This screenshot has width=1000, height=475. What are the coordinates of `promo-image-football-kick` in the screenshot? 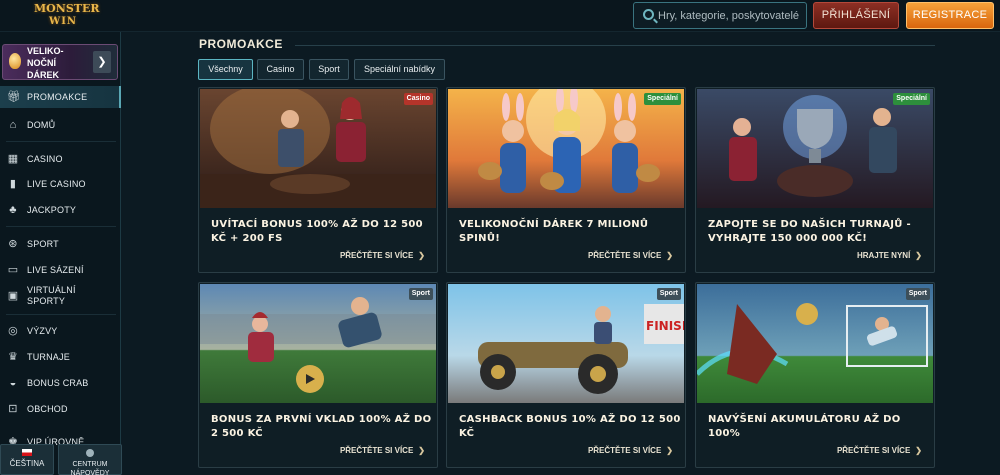 It's located at (815, 343).